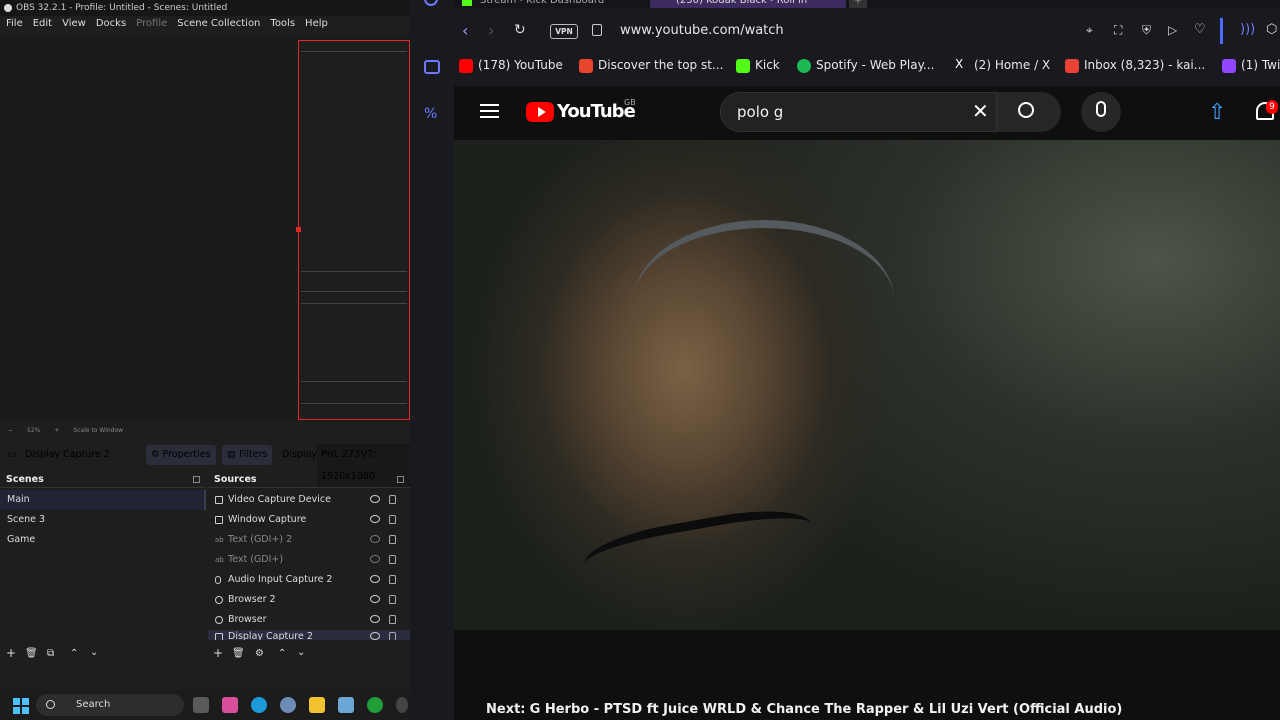 The width and height of the screenshot is (1280, 720). Describe the element at coordinates (748, 4) in the screenshot. I see `tab-youtube-video: (230) Kodak Black - Roll in` at that location.